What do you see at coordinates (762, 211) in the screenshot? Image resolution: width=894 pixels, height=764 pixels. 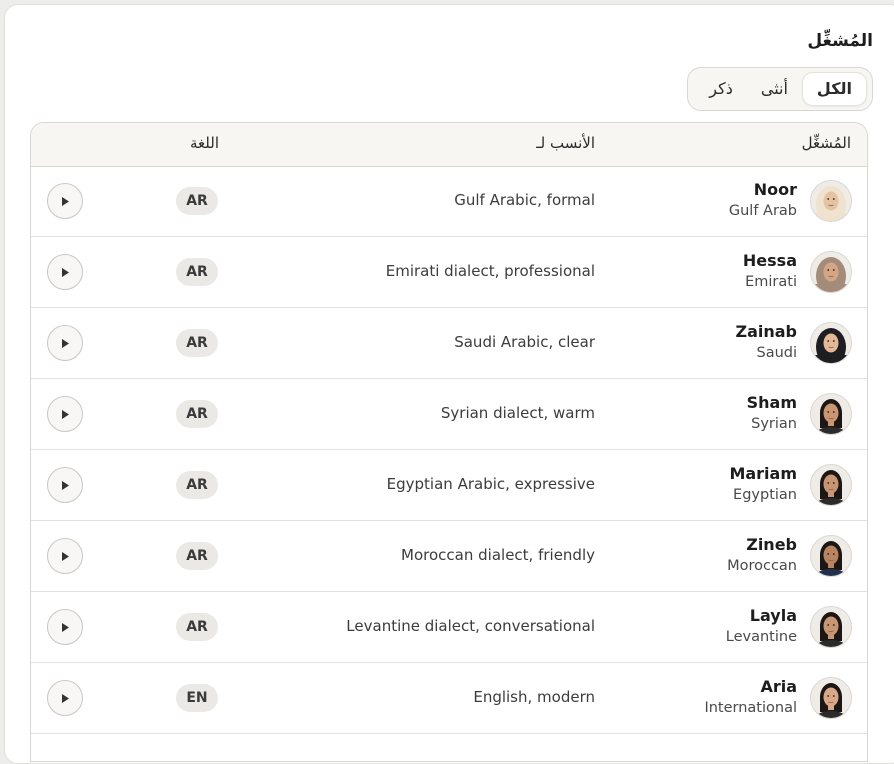 I see `operator-origin: Gulf Arab` at bounding box center [762, 211].